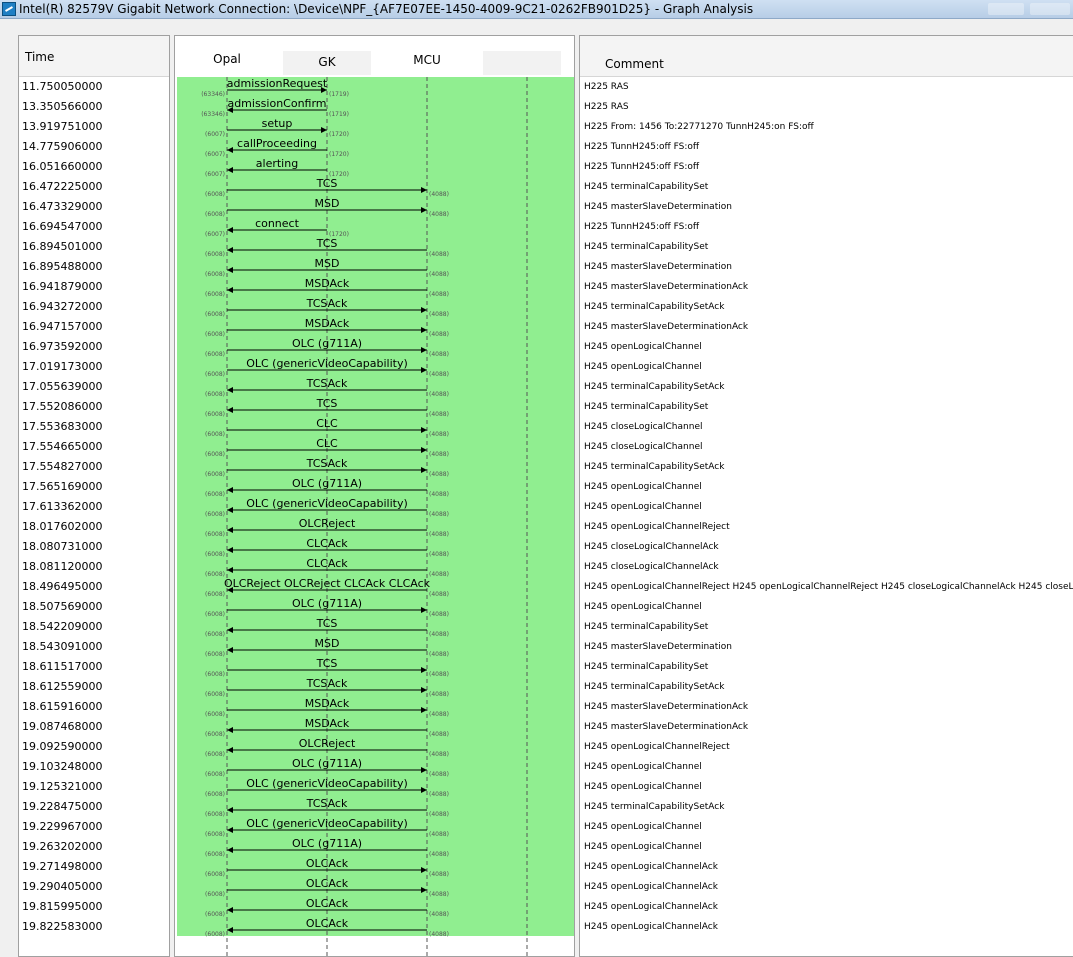 The image size is (1073, 957). I want to click on time-cell: 16.973592000, so click(62, 347).